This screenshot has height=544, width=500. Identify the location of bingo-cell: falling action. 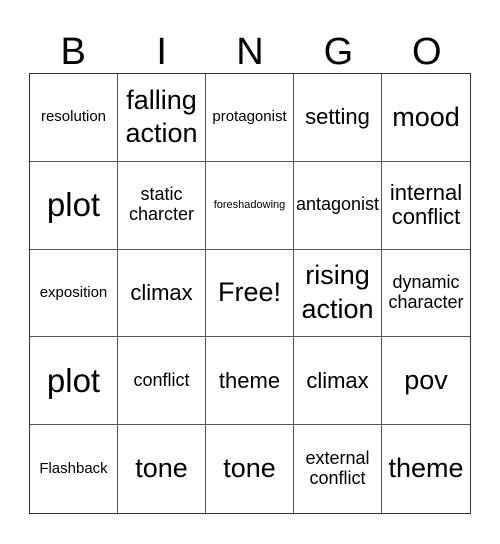
(162, 118).